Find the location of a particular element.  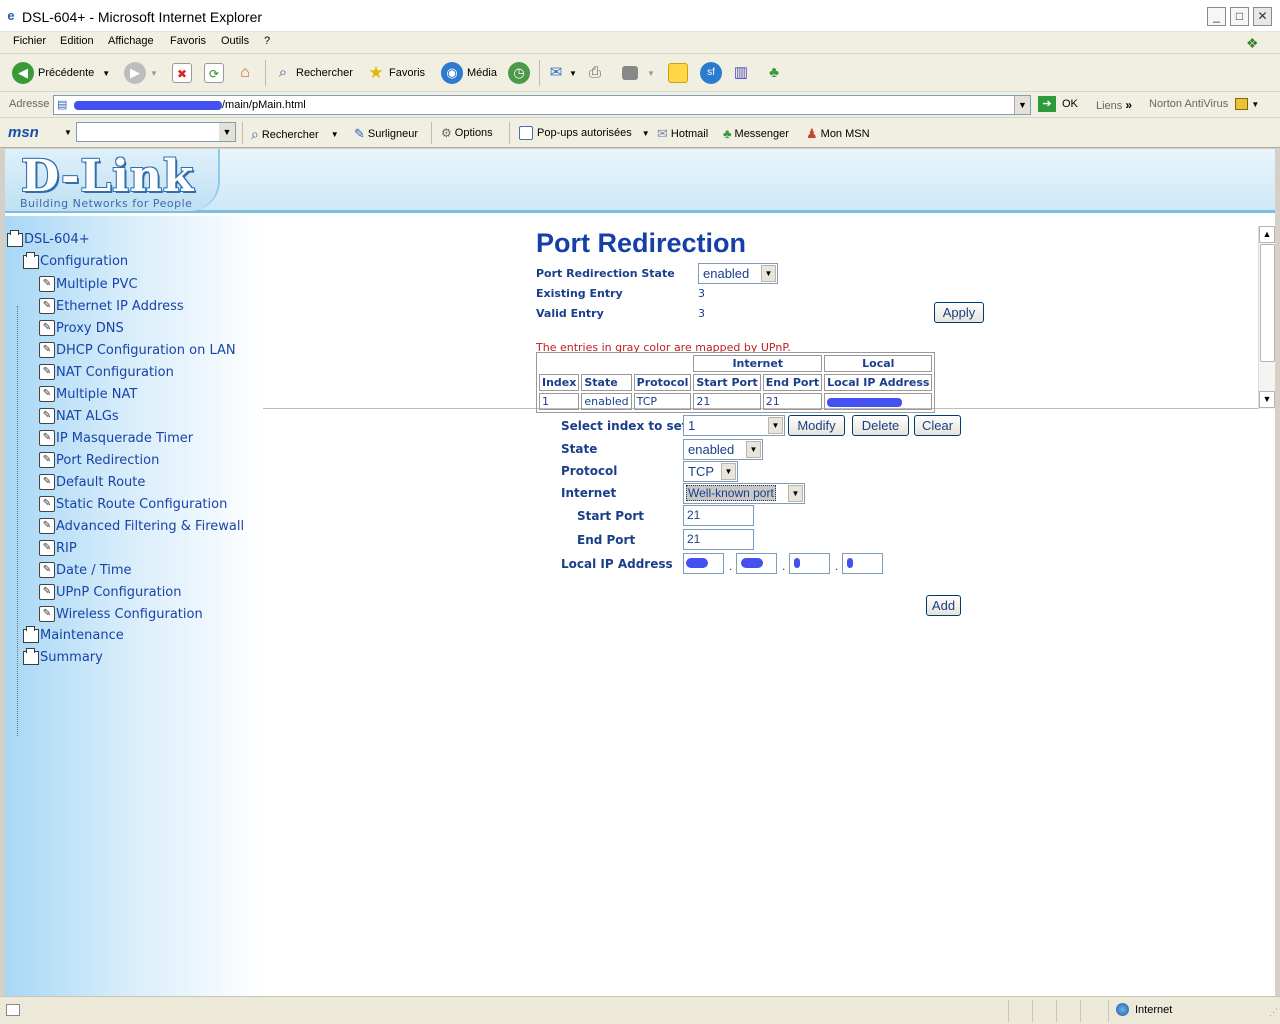

research-button: ▥ is located at coordinates (742, 73).